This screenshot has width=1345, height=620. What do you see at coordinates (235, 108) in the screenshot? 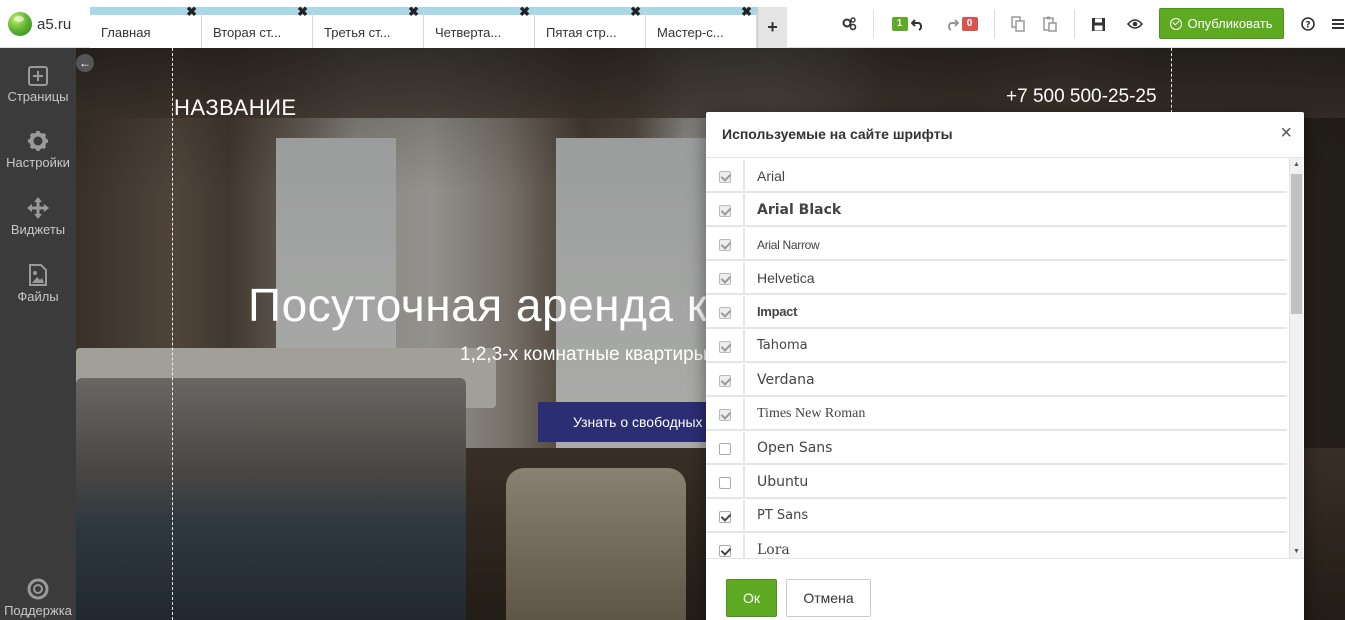
I see `site-name: НАЗВАНИЕ` at bounding box center [235, 108].